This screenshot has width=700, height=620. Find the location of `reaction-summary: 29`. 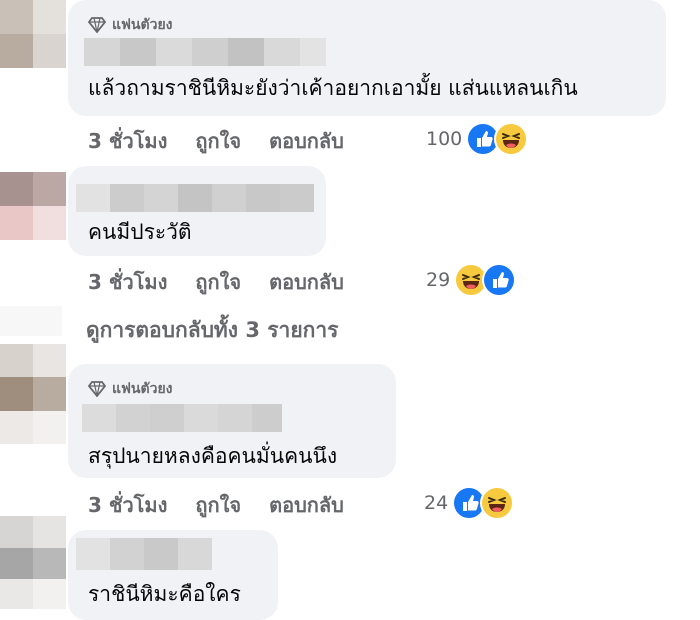

reaction-summary: 29 is located at coordinates (471, 280).